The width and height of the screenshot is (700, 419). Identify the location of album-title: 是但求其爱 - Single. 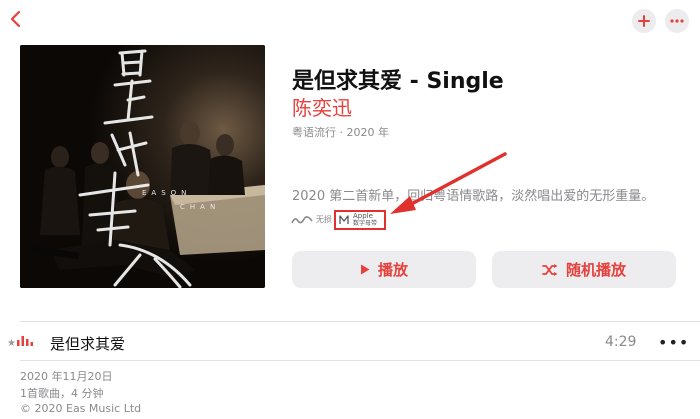
(398, 81).